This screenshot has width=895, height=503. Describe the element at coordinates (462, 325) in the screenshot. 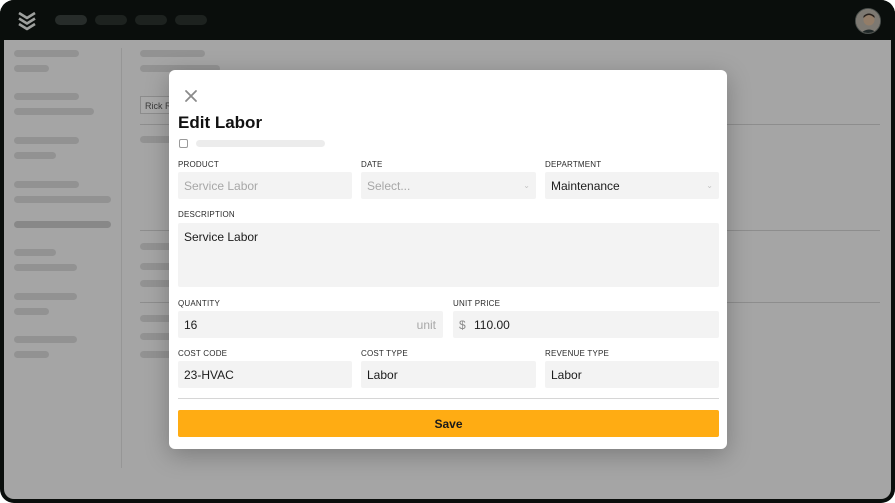

I see `currency-symbol: $` at that location.